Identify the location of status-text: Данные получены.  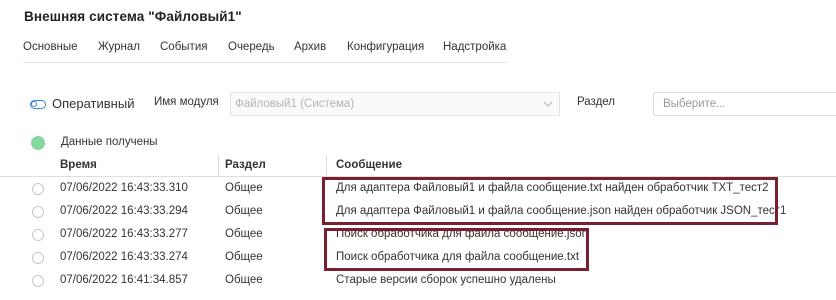
(109, 142).